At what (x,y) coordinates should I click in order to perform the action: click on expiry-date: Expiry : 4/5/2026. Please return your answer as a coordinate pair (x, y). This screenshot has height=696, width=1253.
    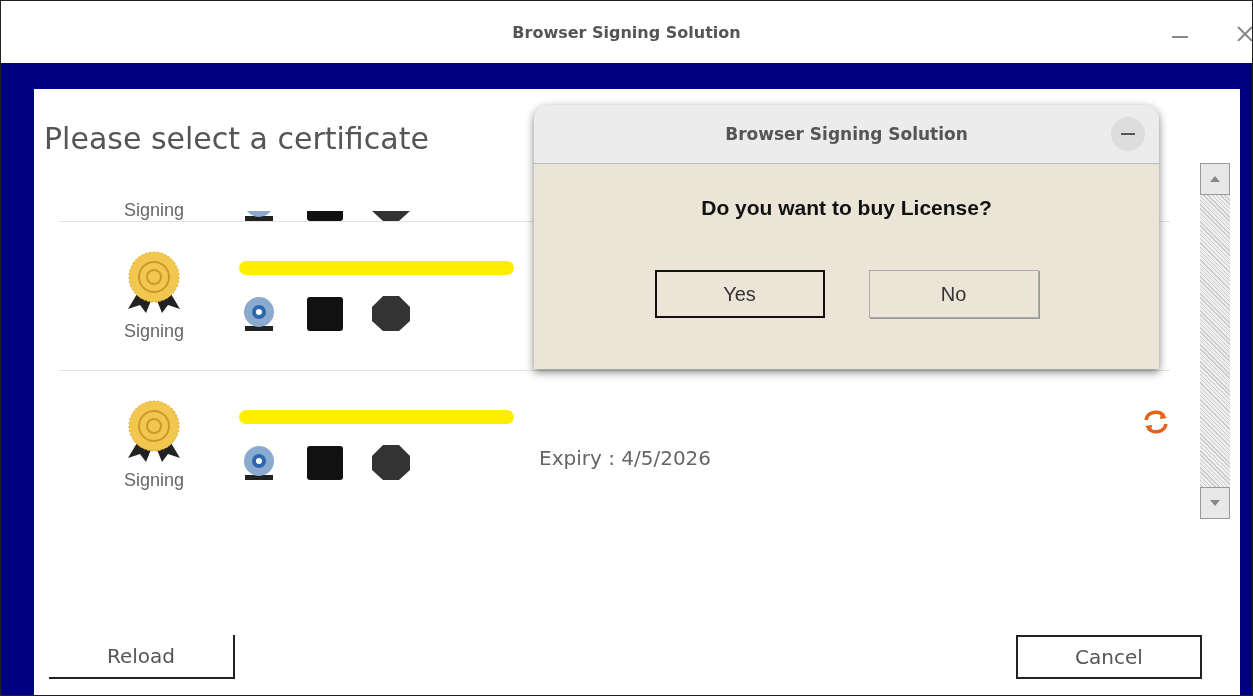
    Looking at the image, I should click on (625, 458).